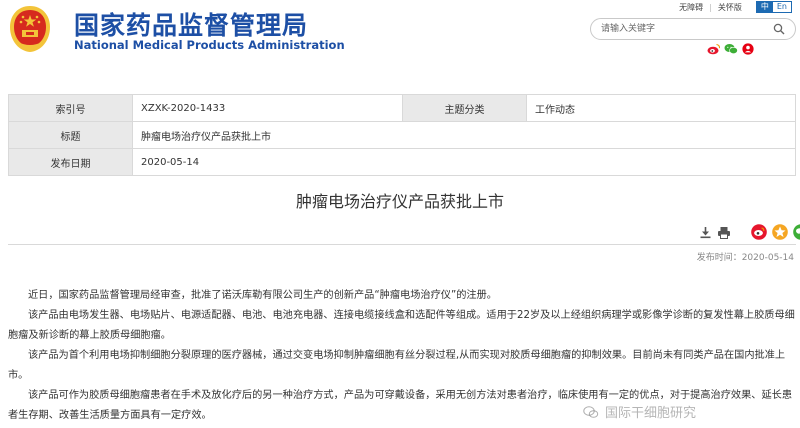 This screenshot has height=428, width=800. I want to click on wechat-icon, so click(731, 49).